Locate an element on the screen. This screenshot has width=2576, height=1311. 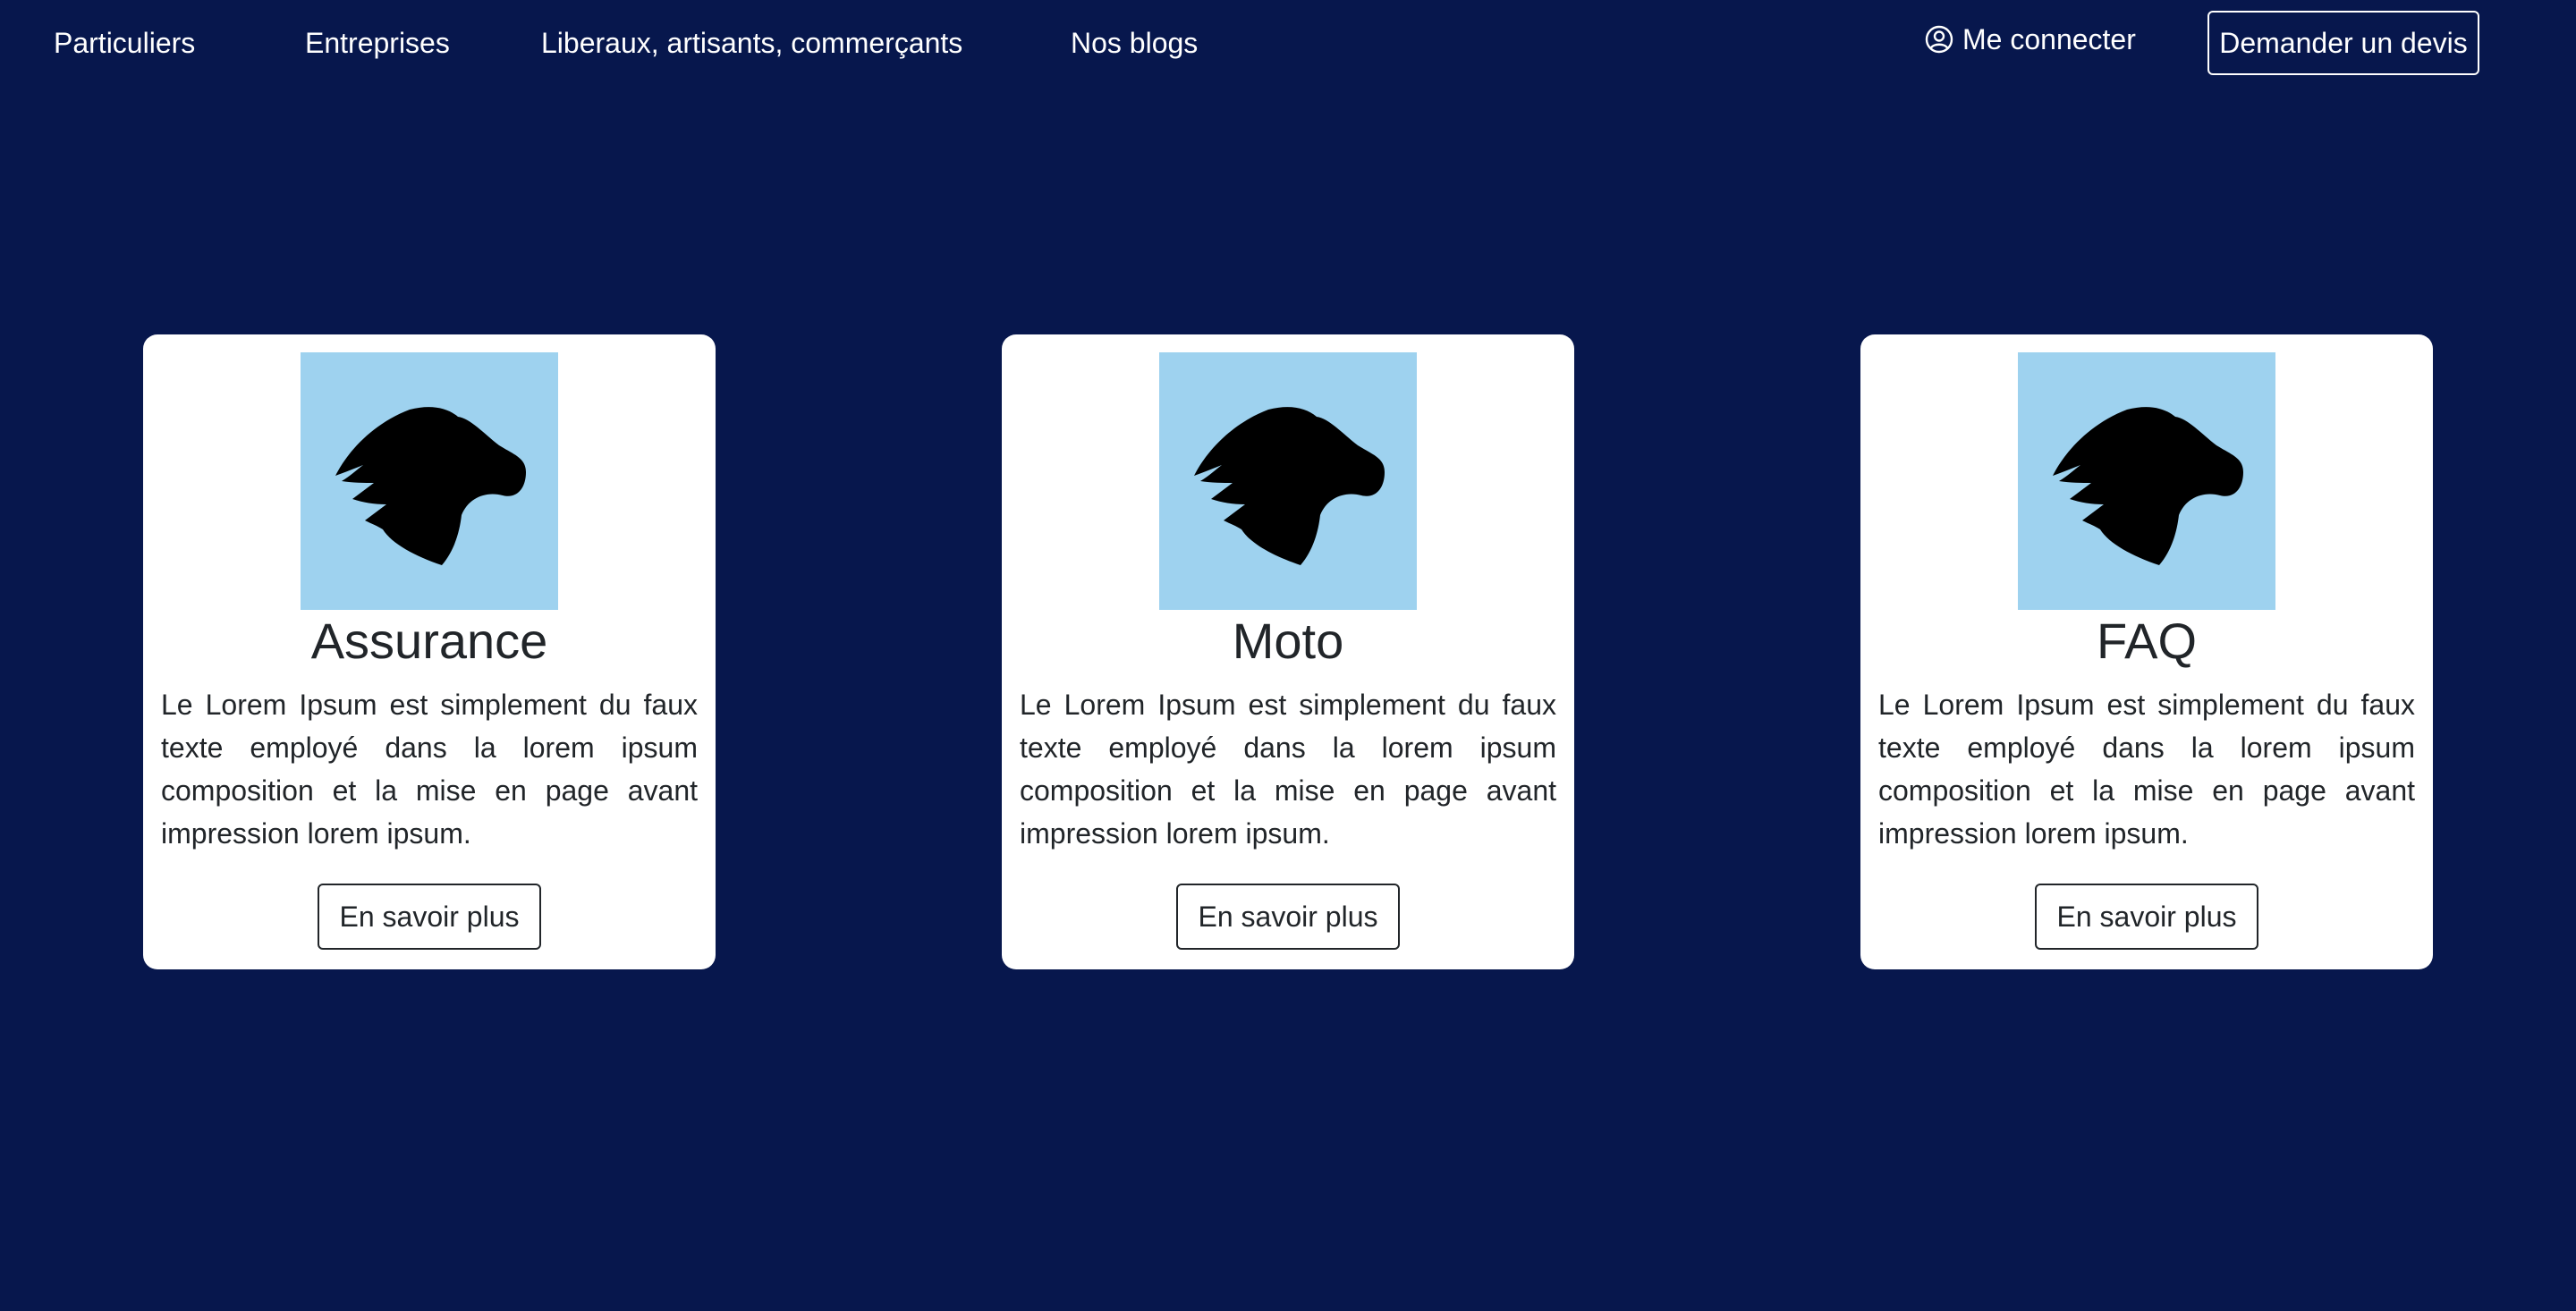
request-quote-button: Demander un devis is located at coordinates (2343, 43).